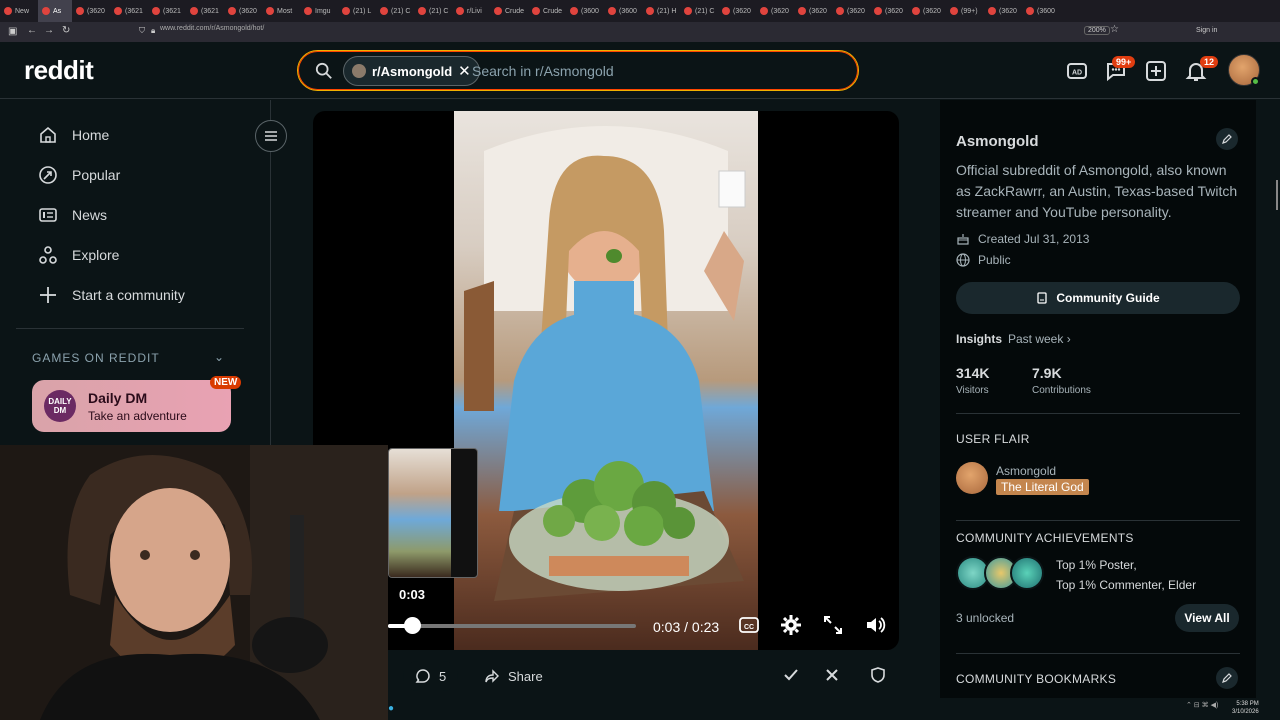 The height and width of the screenshot is (720, 1280). Describe the element at coordinates (49, 30) in the screenshot. I see `forward-icon: →` at that location.